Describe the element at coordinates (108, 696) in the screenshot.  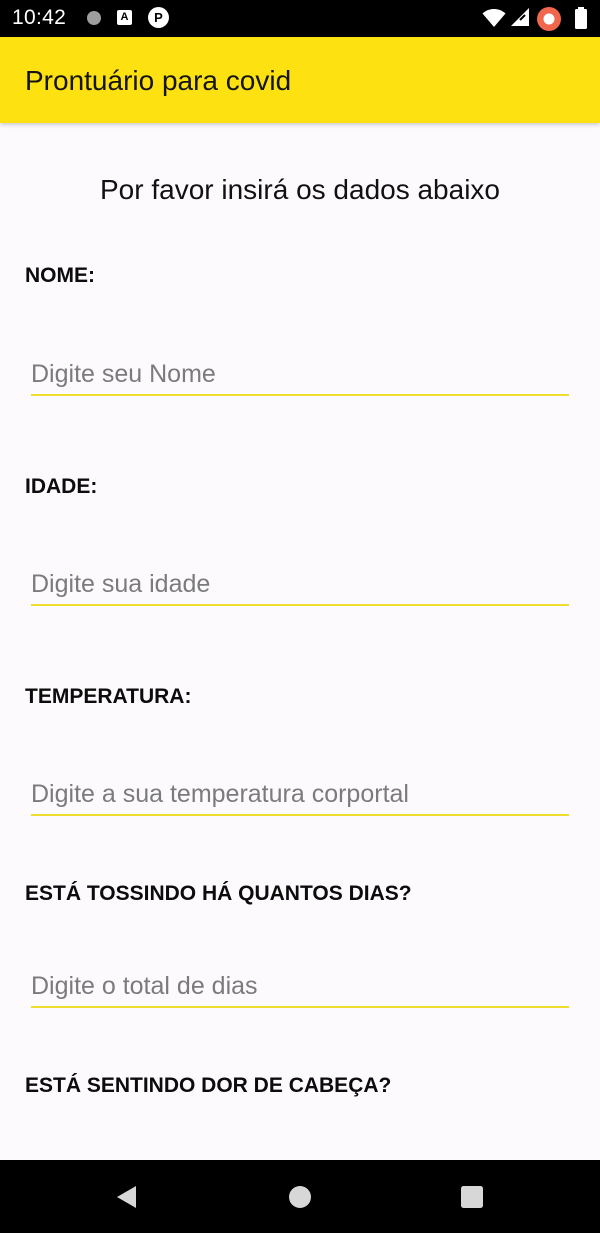
I see `temperature-label: TEMPERATURA:` at that location.